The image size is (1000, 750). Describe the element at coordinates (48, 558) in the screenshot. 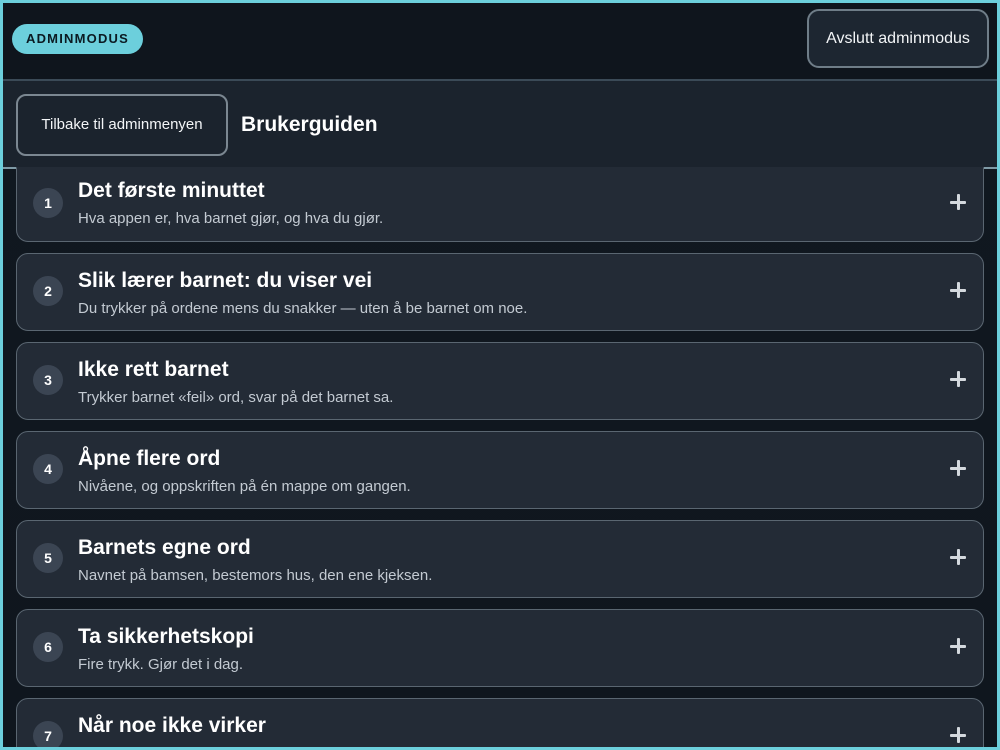

I see `step-number-badge: 5` at that location.